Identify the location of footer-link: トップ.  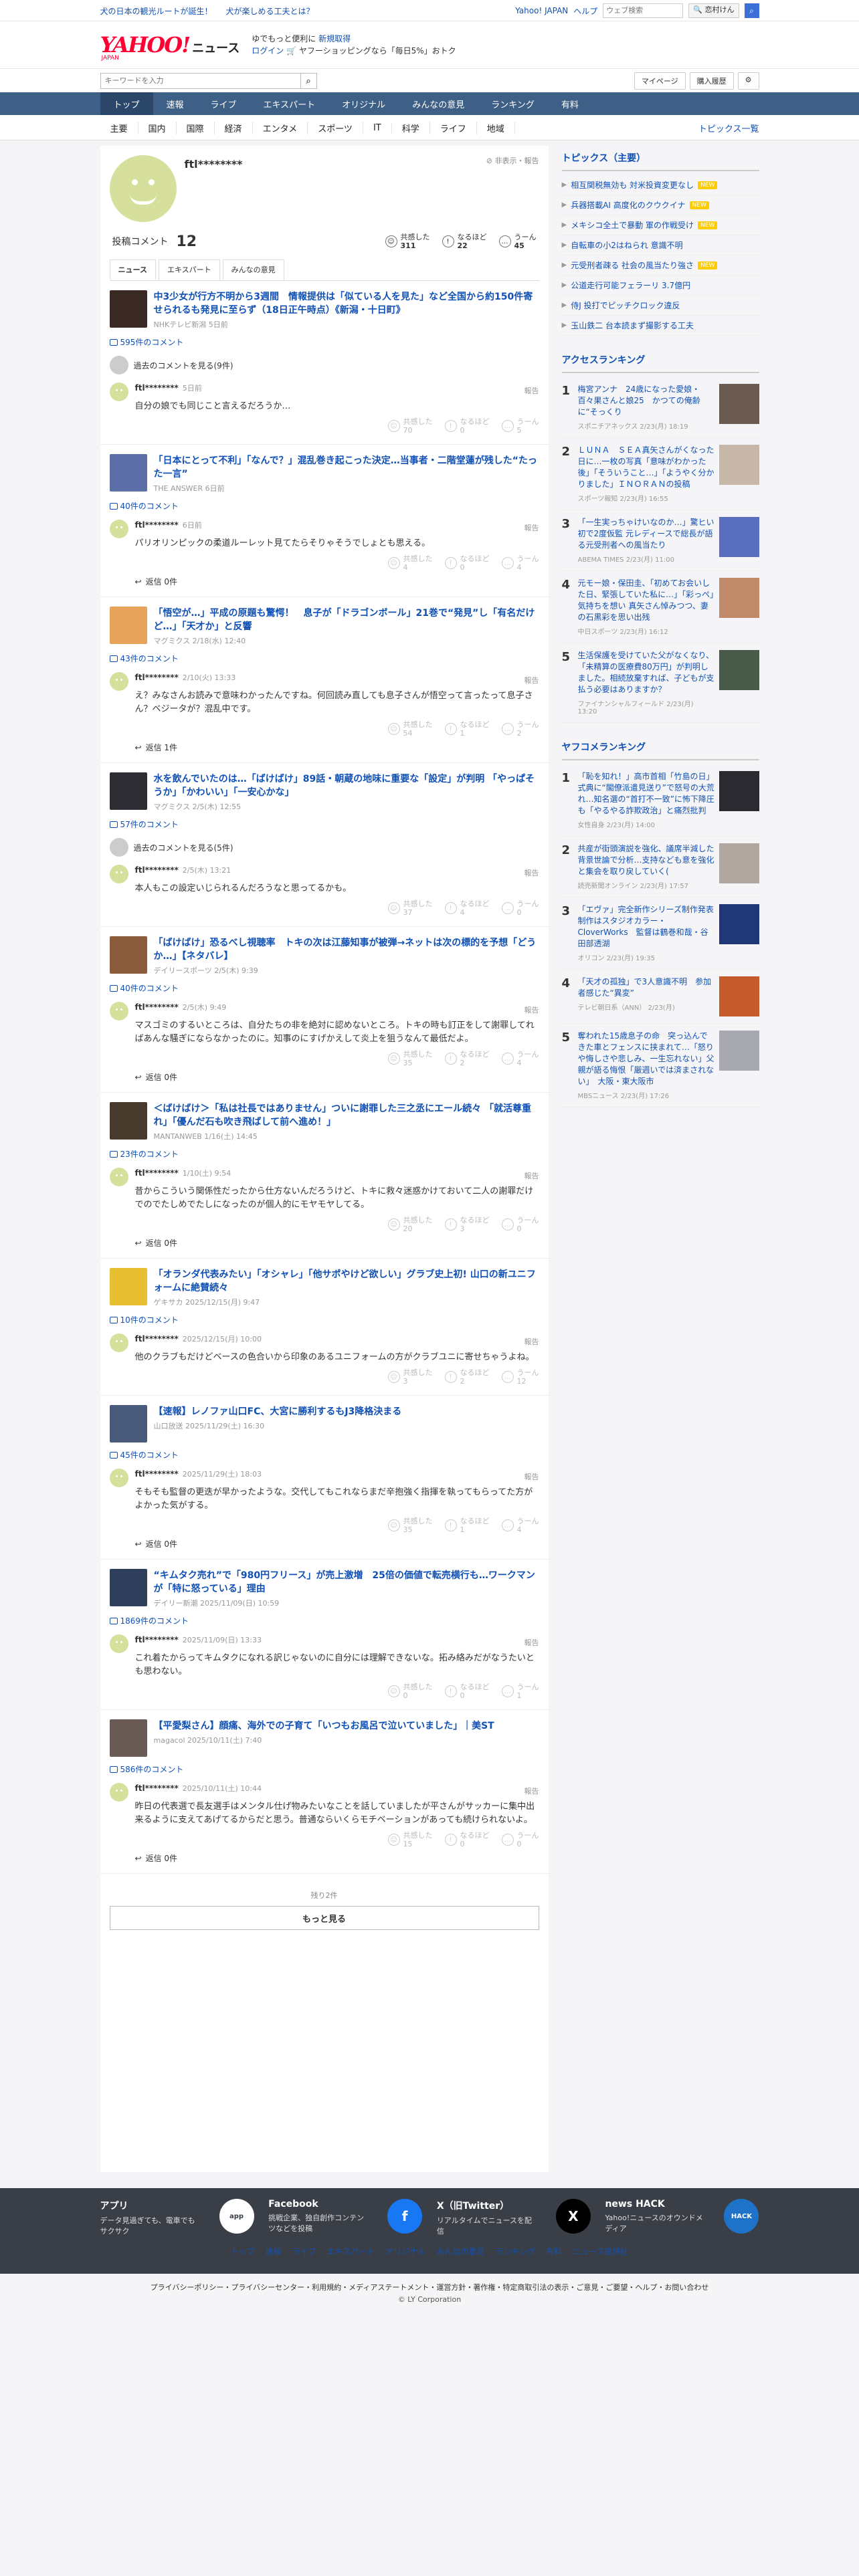
(243, 2251).